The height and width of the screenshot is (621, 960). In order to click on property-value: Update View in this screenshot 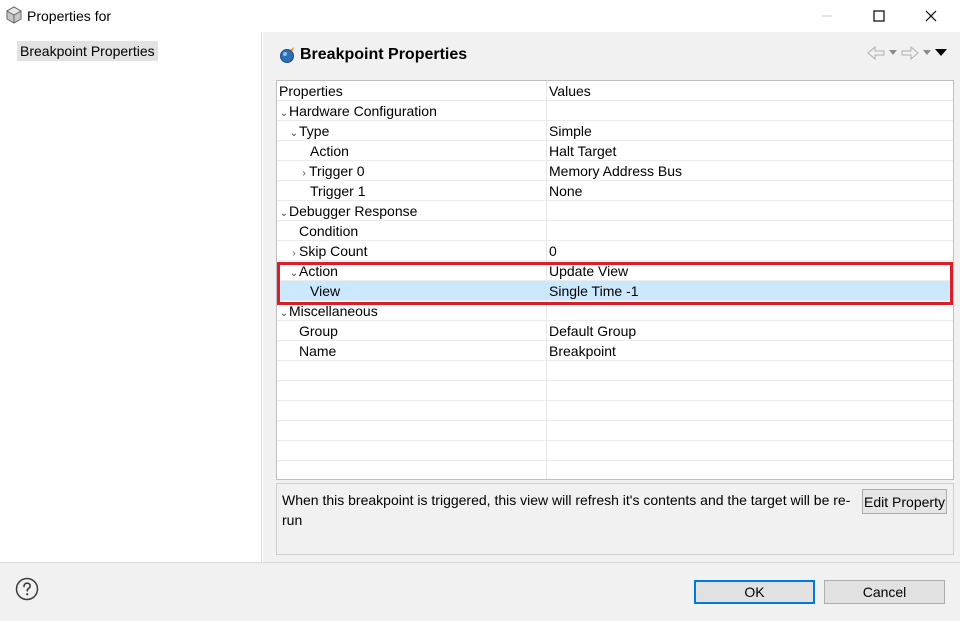, I will do `click(589, 271)`.